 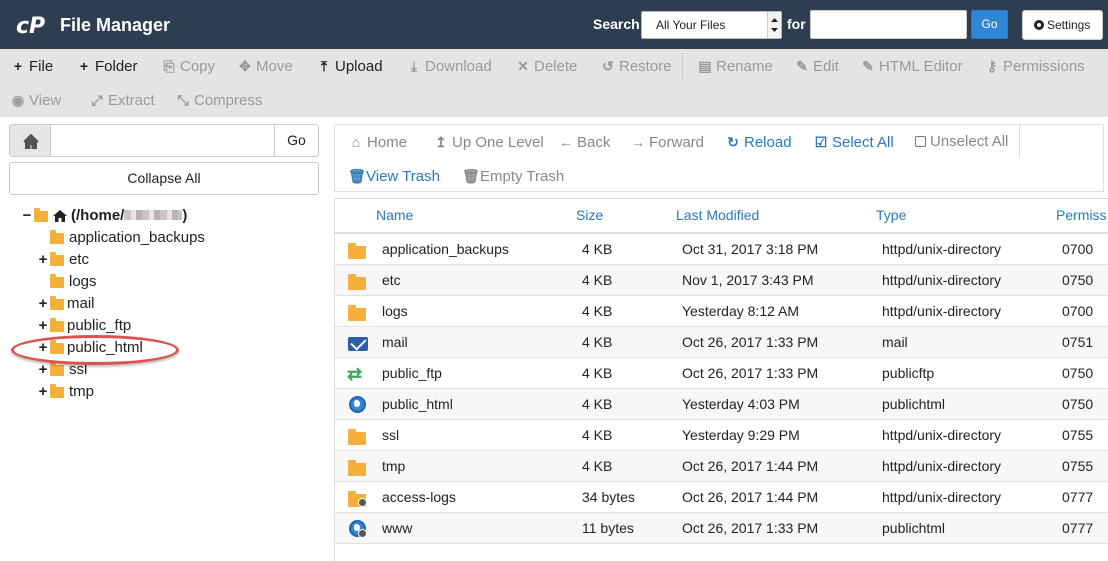 I want to click on file-modified: Yesterday 9:29 PM, so click(x=741, y=435).